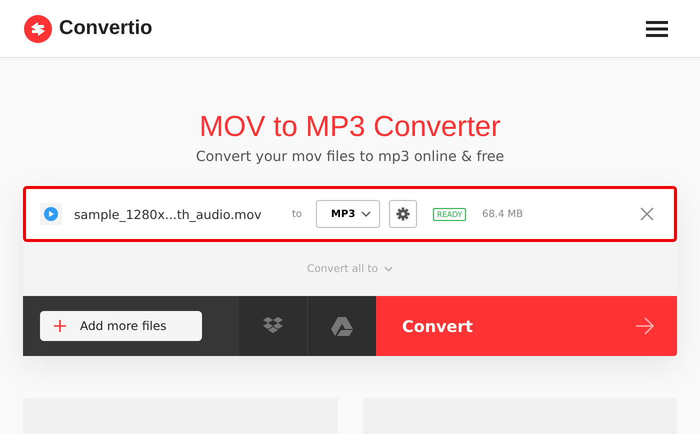 Image resolution: width=700 pixels, height=434 pixels. What do you see at coordinates (297, 214) in the screenshot?
I see `to-label: to` at bounding box center [297, 214].